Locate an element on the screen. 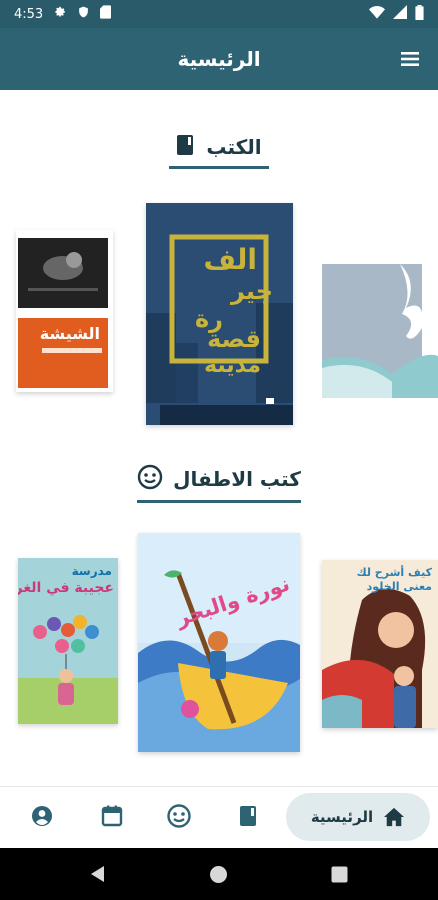 The width and height of the screenshot is (438, 900). book-cover-orange: الشيشة is located at coordinates (63, 353).